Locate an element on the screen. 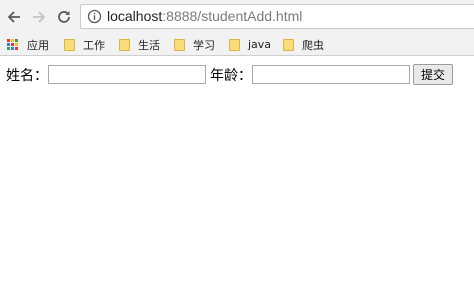  age-input is located at coordinates (331, 74).